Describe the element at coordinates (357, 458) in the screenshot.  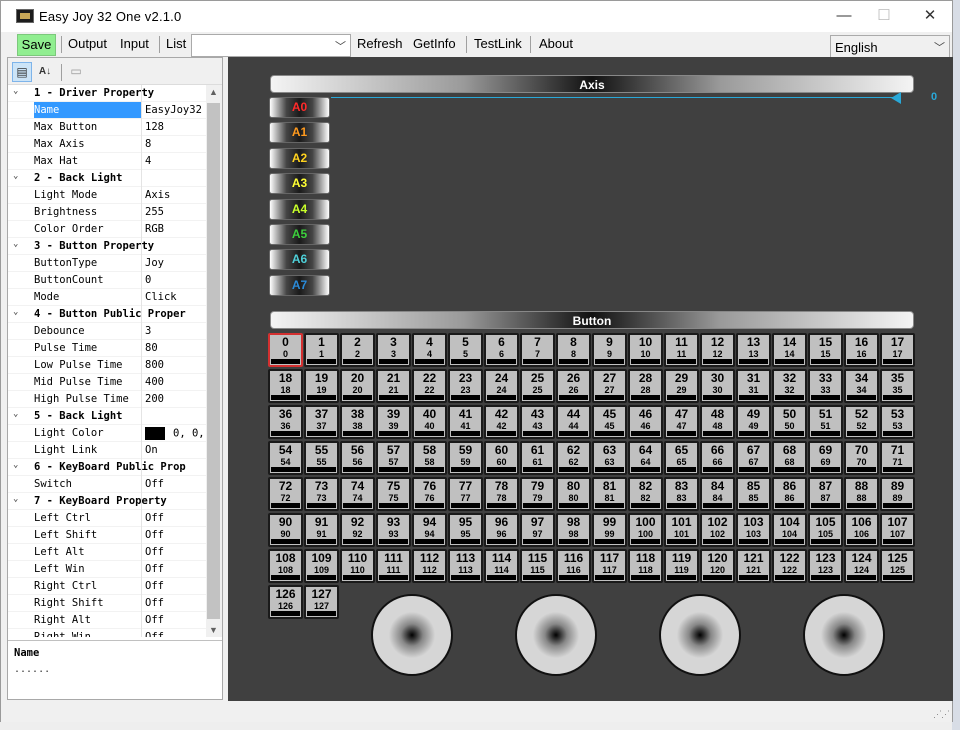
I see `joy-button-56: 56 56` at that location.